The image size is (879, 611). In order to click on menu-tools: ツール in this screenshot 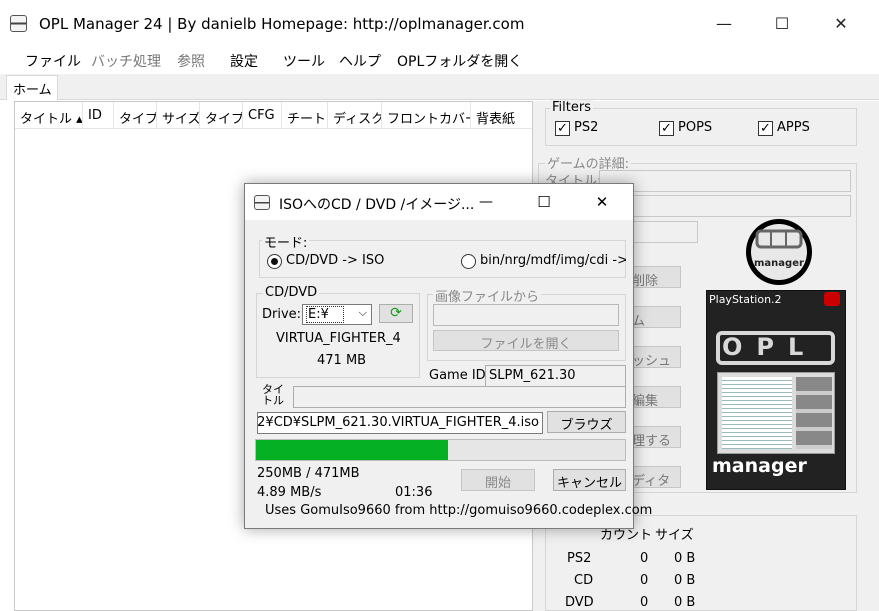, I will do `click(304, 61)`.